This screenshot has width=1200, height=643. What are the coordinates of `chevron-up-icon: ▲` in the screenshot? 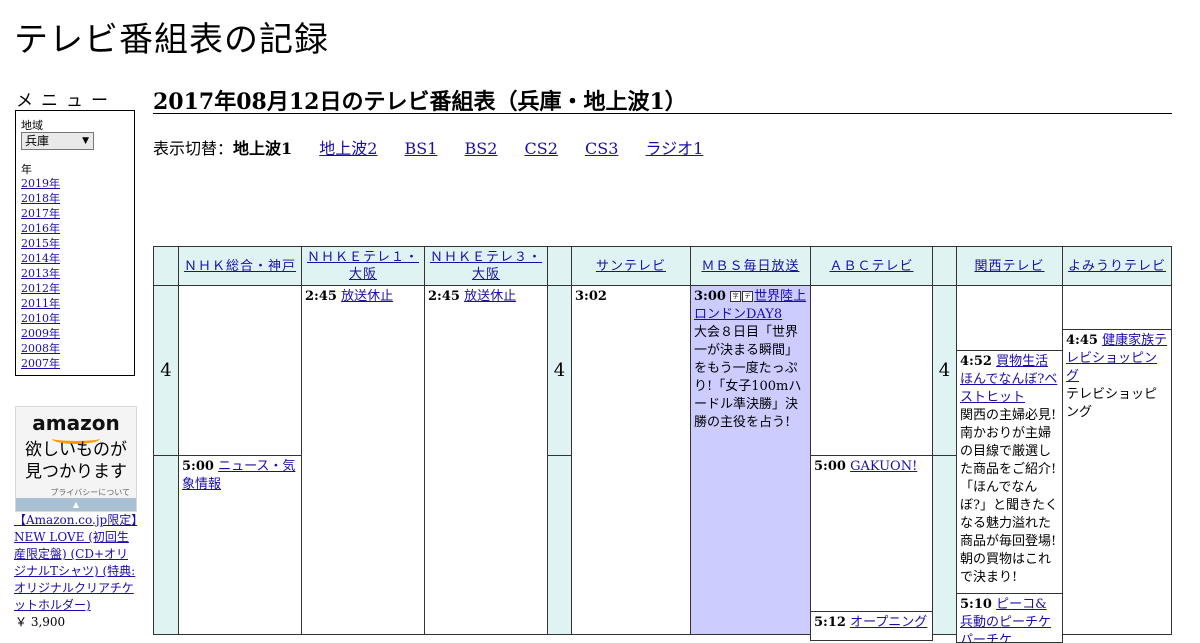 It's located at (76, 504).